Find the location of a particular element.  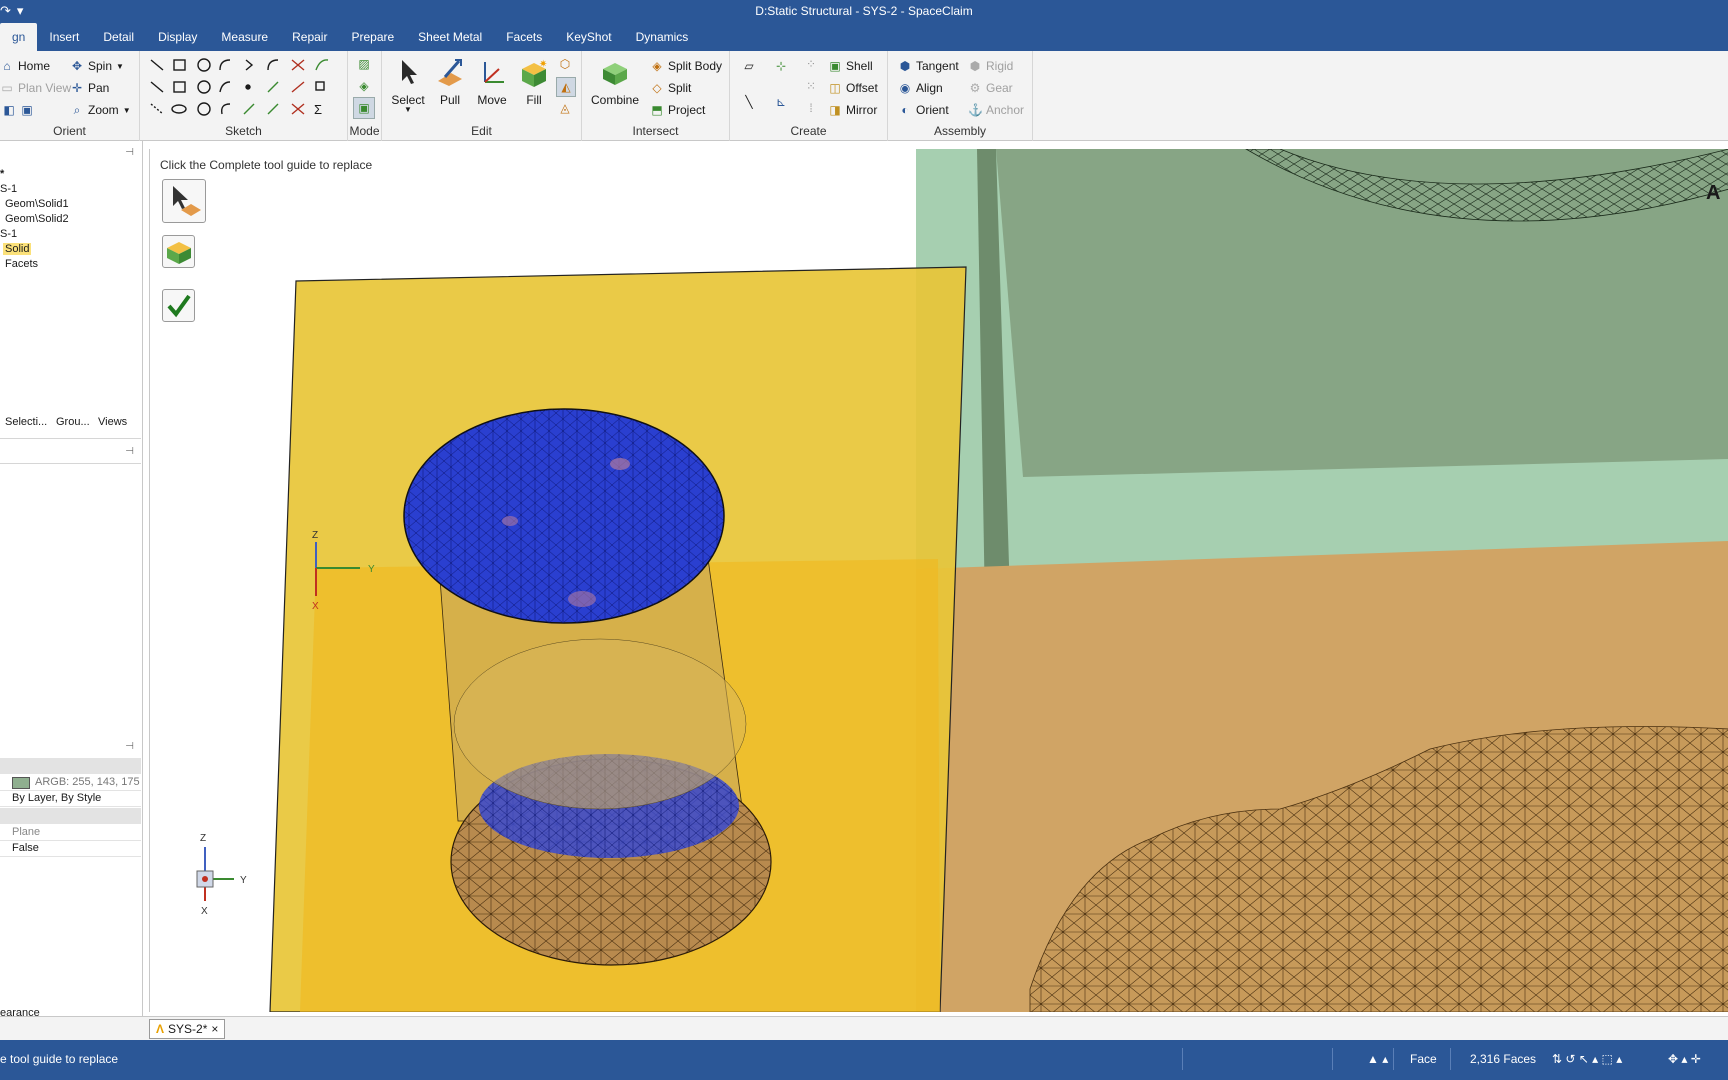

rigid-button: ⬢ Rigid is located at coordinates (991, 66).